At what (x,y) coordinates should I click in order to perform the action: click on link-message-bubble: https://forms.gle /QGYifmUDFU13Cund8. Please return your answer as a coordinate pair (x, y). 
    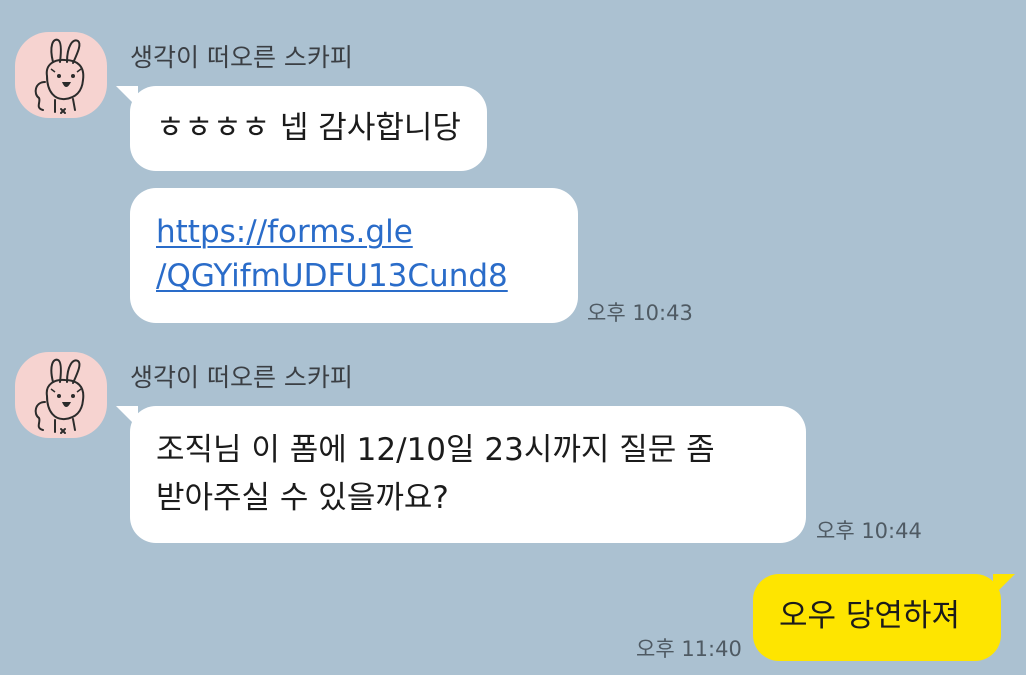
    Looking at the image, I should click on (354, 255).